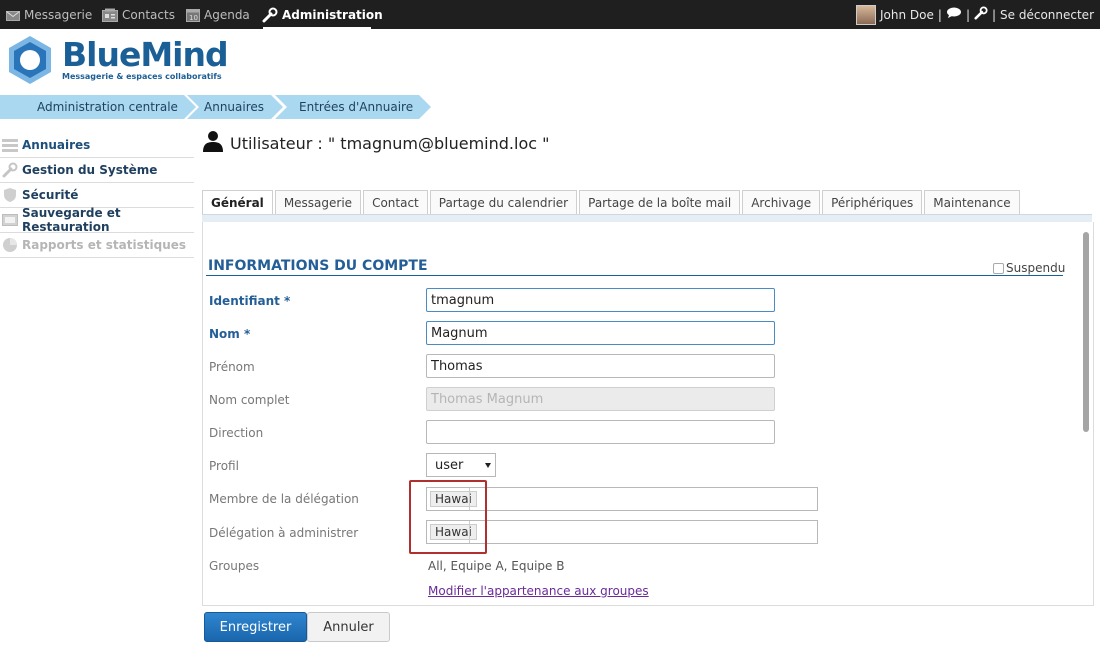 The height and width of the screenshot is (660, 1100). Describe the element at coordinates (503, 202) in the screenshot. I see `tab-partage-calendrier: Partage du calendrier` at that location.